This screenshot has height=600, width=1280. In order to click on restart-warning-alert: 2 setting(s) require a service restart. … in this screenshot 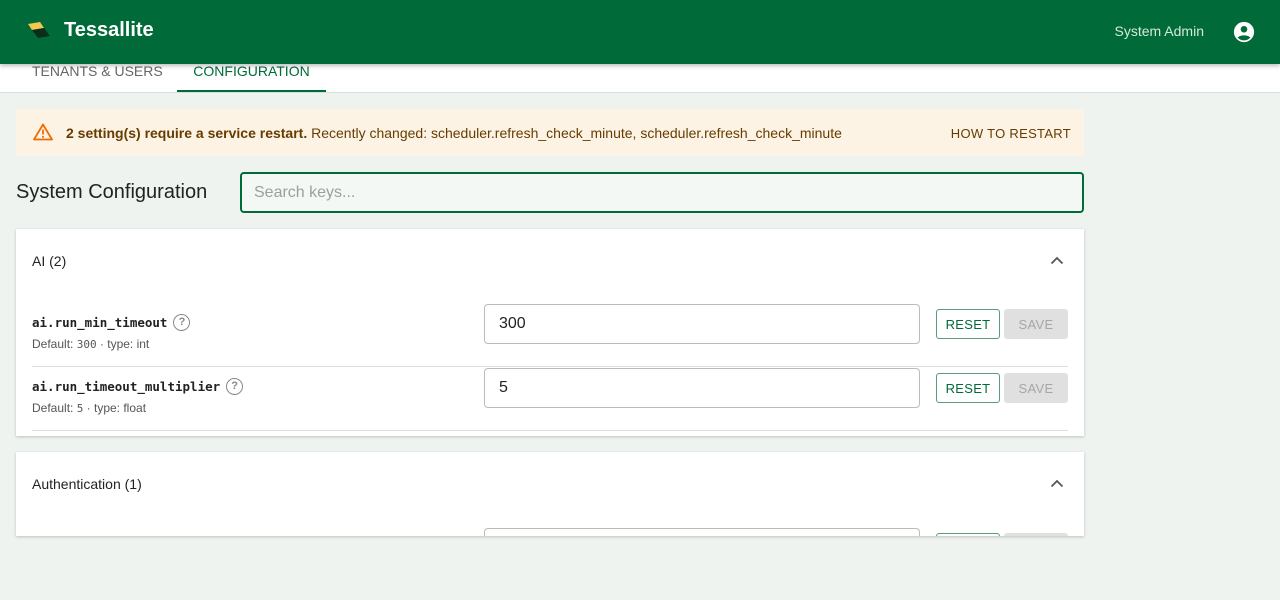, I will do `click(550, 132)`.